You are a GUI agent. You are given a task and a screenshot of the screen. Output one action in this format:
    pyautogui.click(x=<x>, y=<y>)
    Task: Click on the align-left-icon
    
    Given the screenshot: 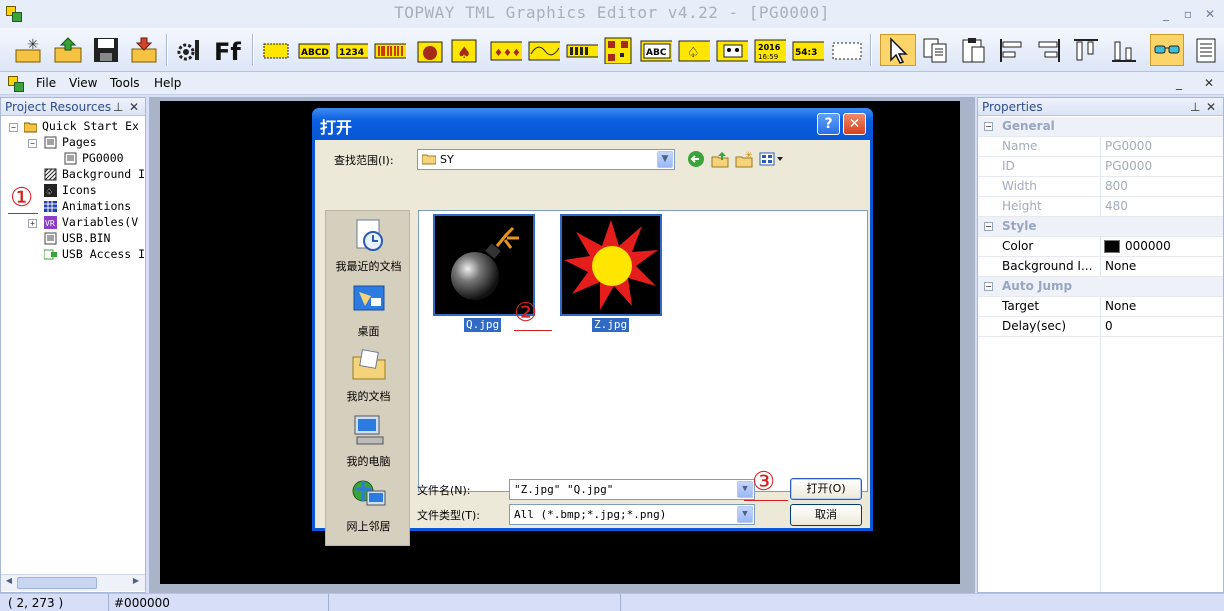 What is the action you would take?
    pyautogui.click(x=1012, y=50)
    